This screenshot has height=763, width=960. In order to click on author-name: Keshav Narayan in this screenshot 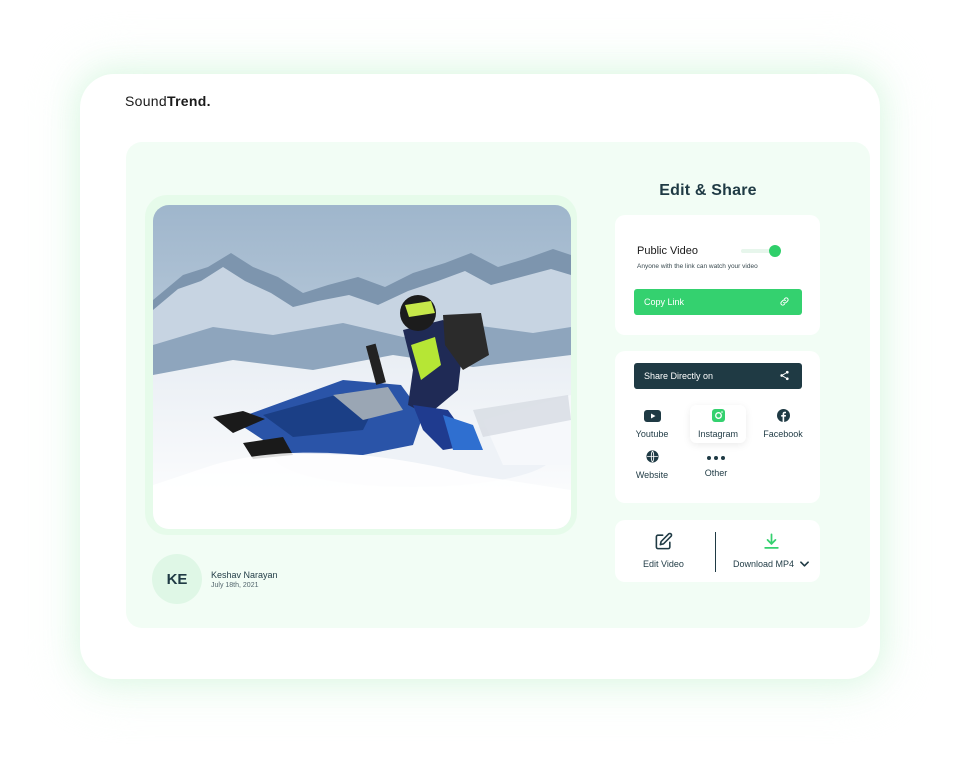, I will do `click(244, 574)`.